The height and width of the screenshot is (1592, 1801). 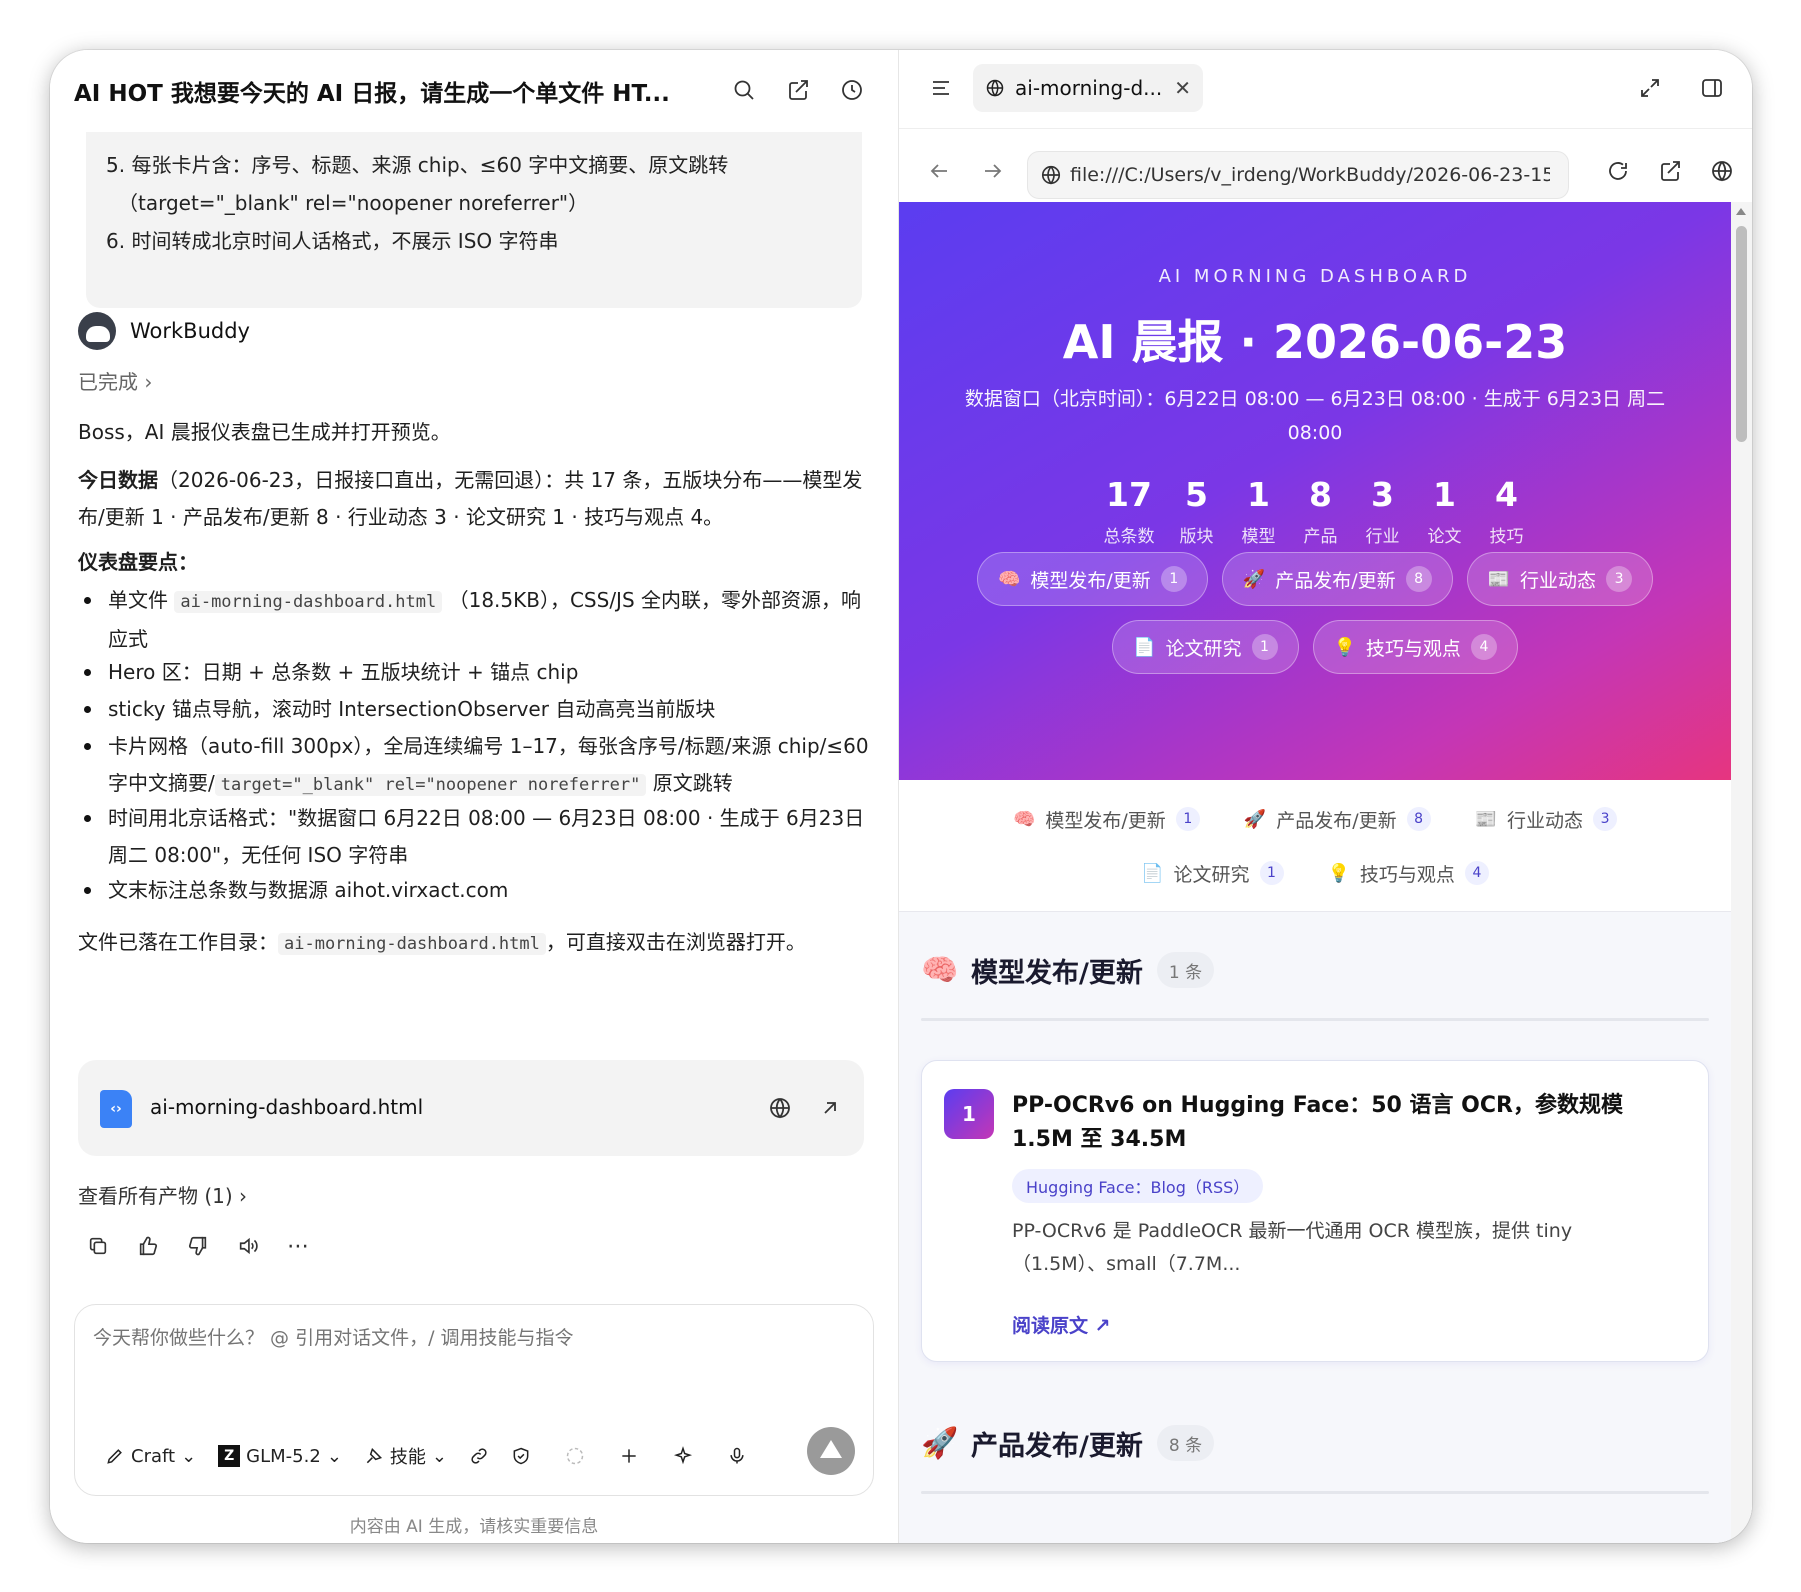 I want to click on close-tab-icon: ✕, so click(x=1182, y=88).